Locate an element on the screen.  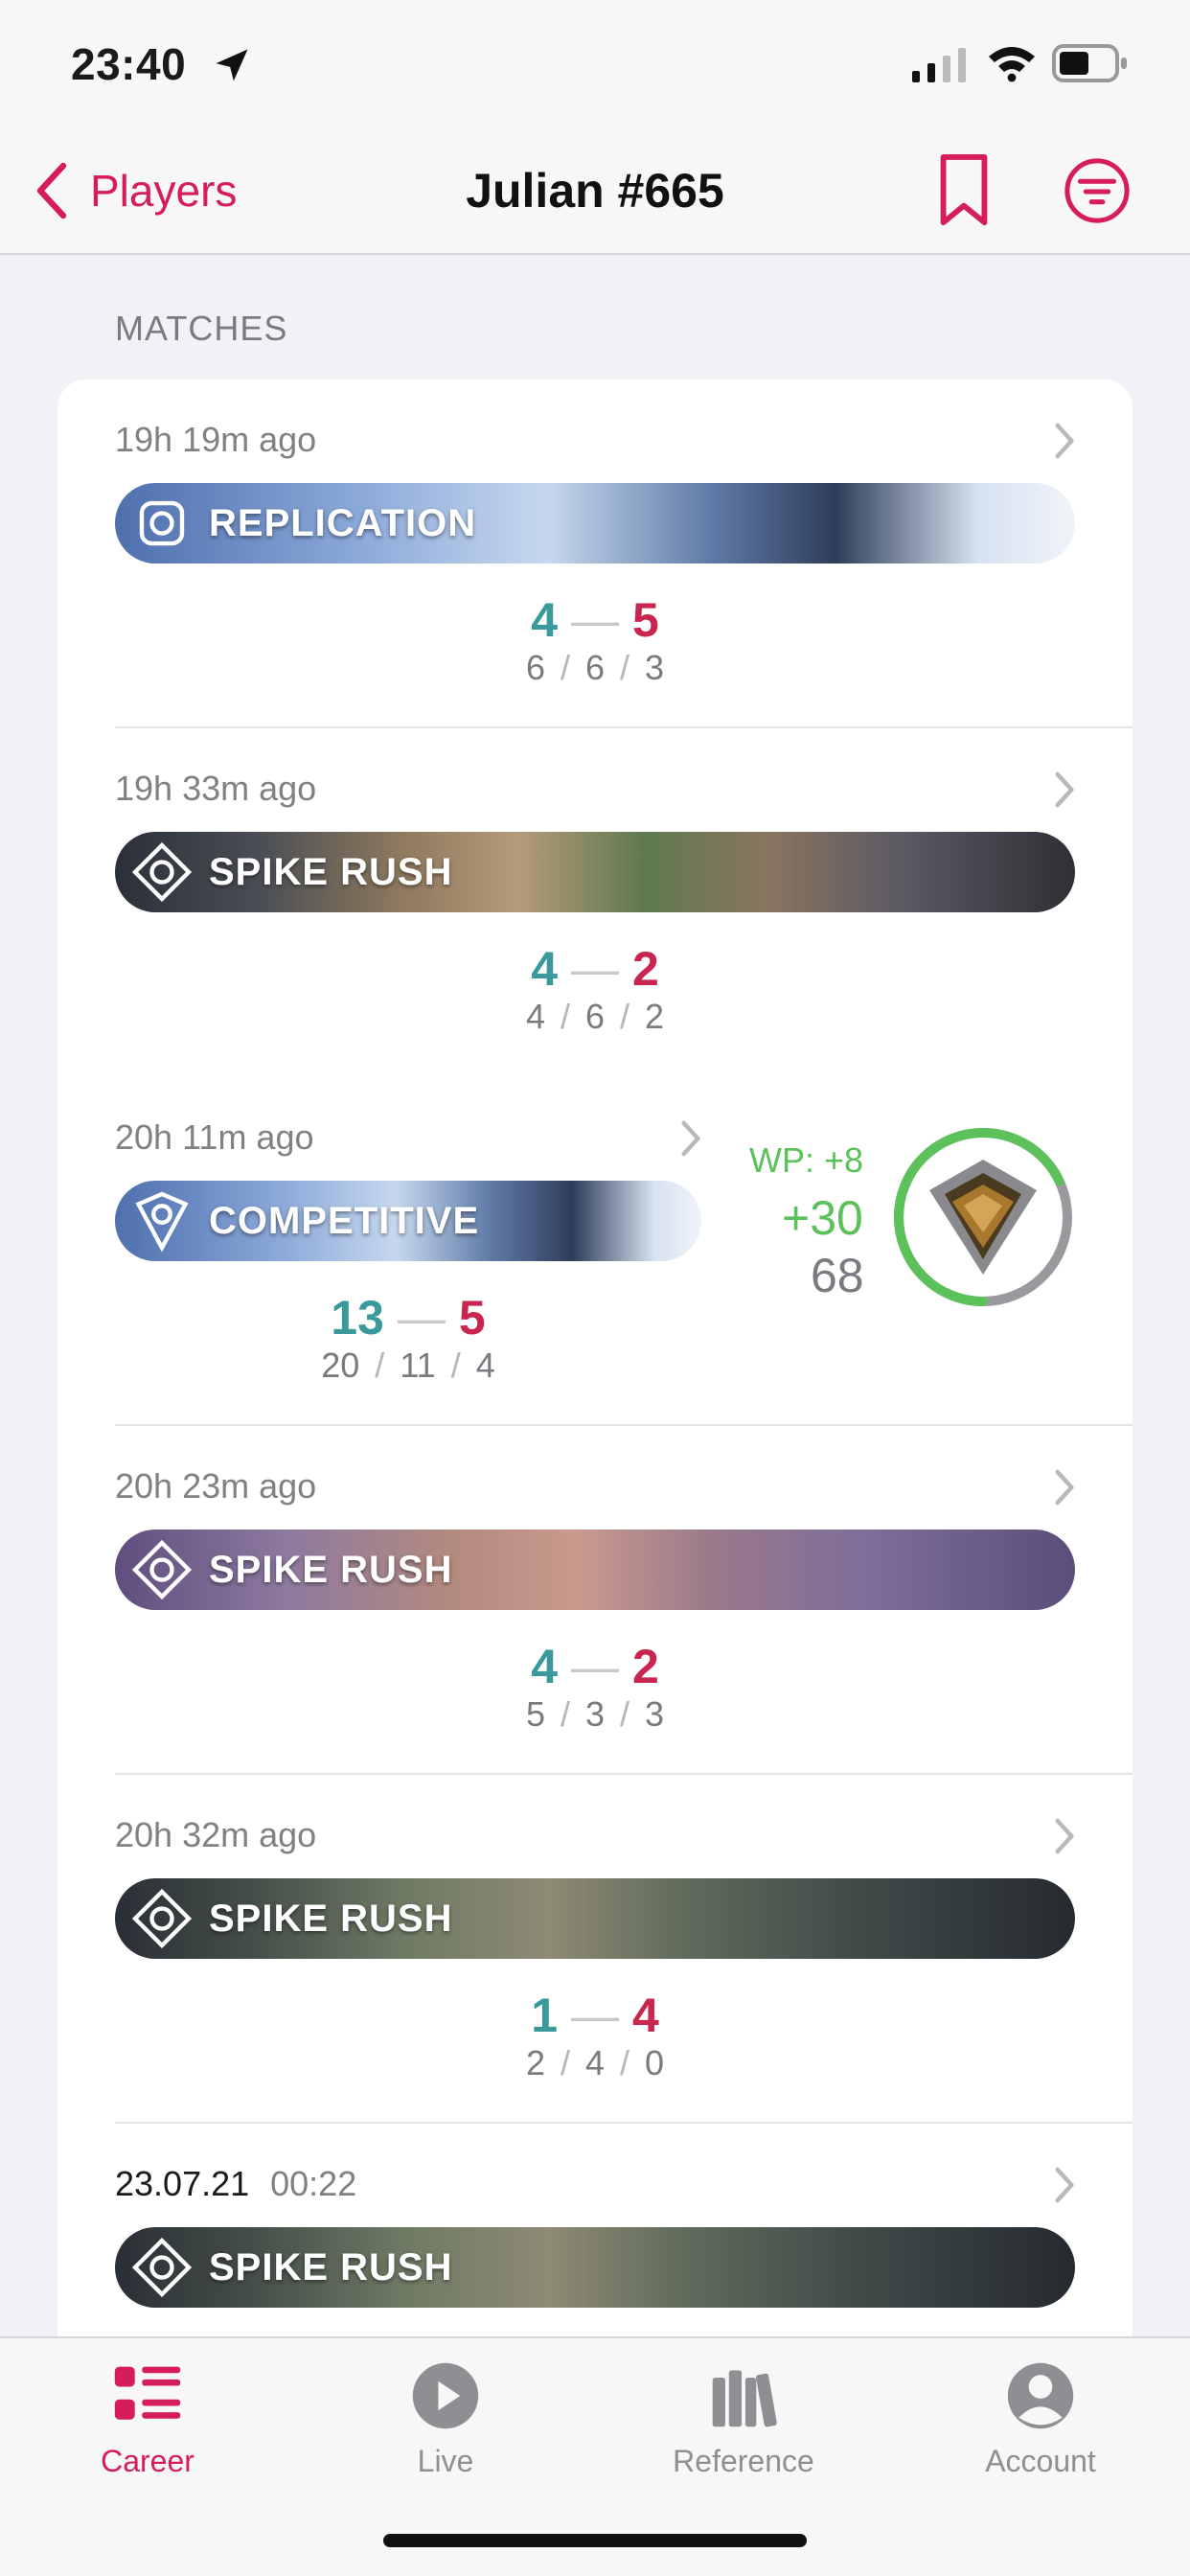
kda: 6/6/3 is located at coordinates (595, 667).